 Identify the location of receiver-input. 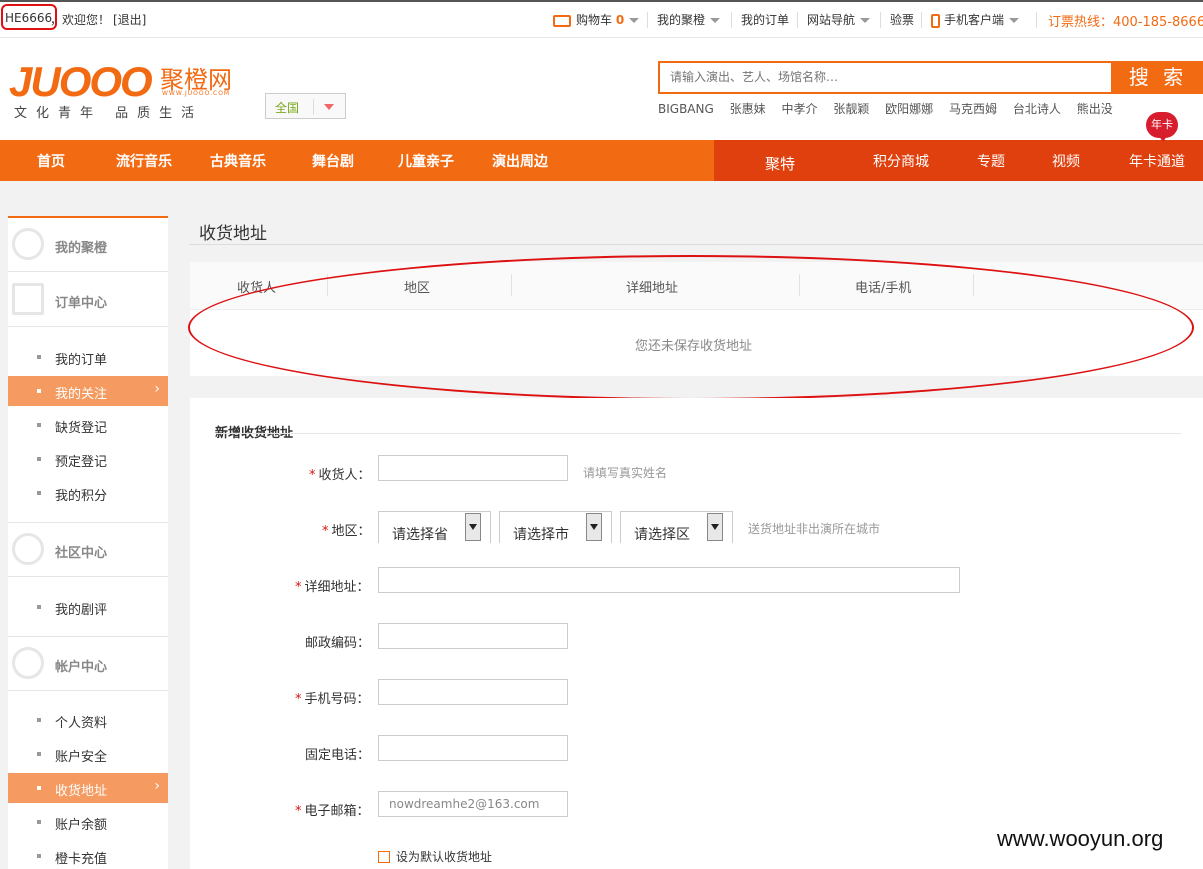
(473, 468).